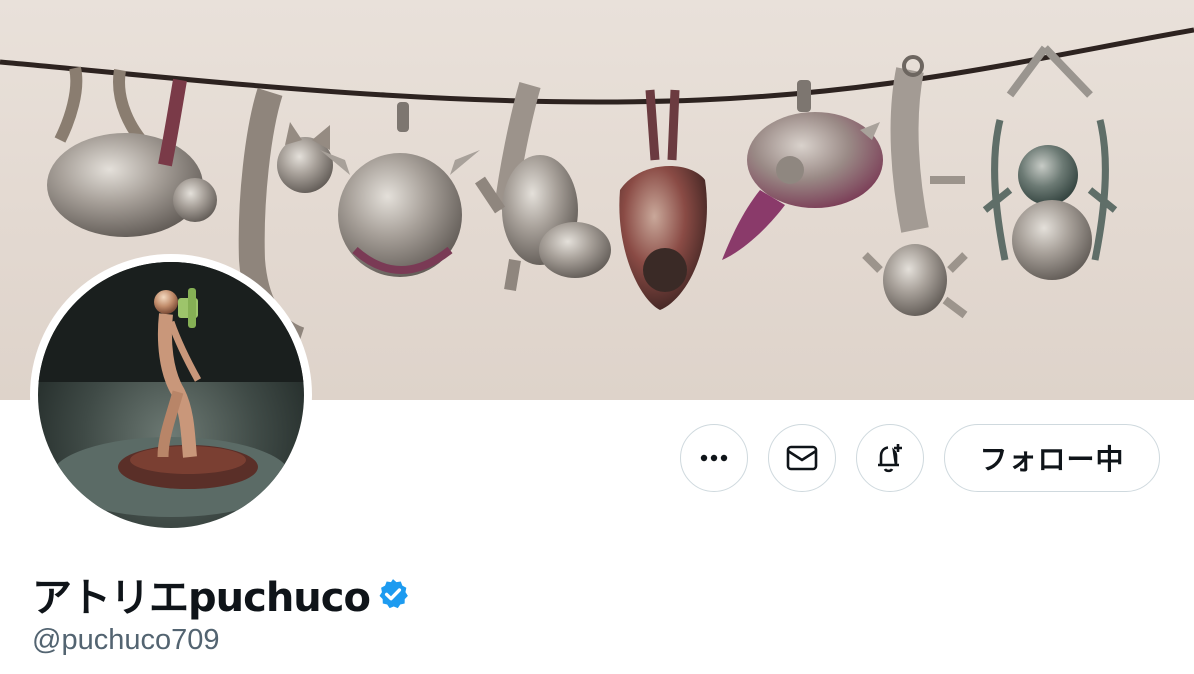 This screenshot has height=674, width=1194. I want to click on hanging-creature-pendant, so click(543, 186).